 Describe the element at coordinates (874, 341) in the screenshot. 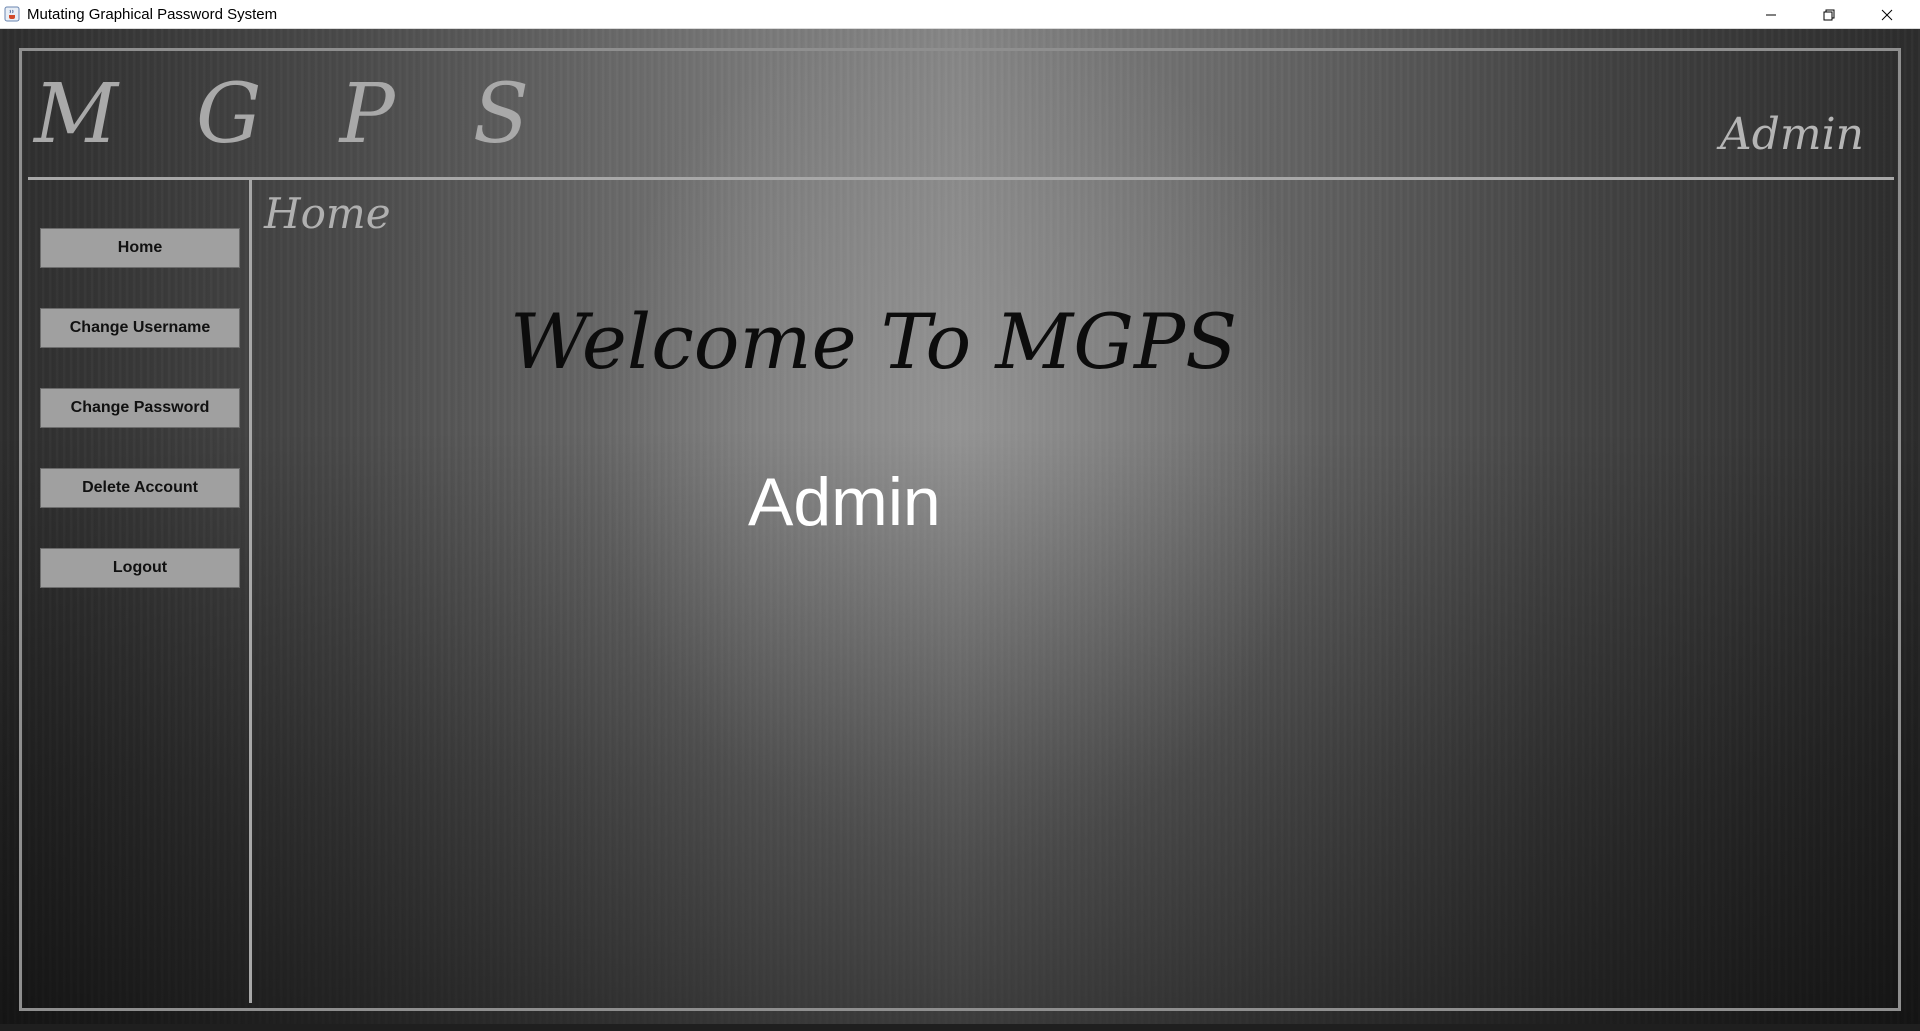

I see `welcome-heading: Welcome To MGPS` at that location.